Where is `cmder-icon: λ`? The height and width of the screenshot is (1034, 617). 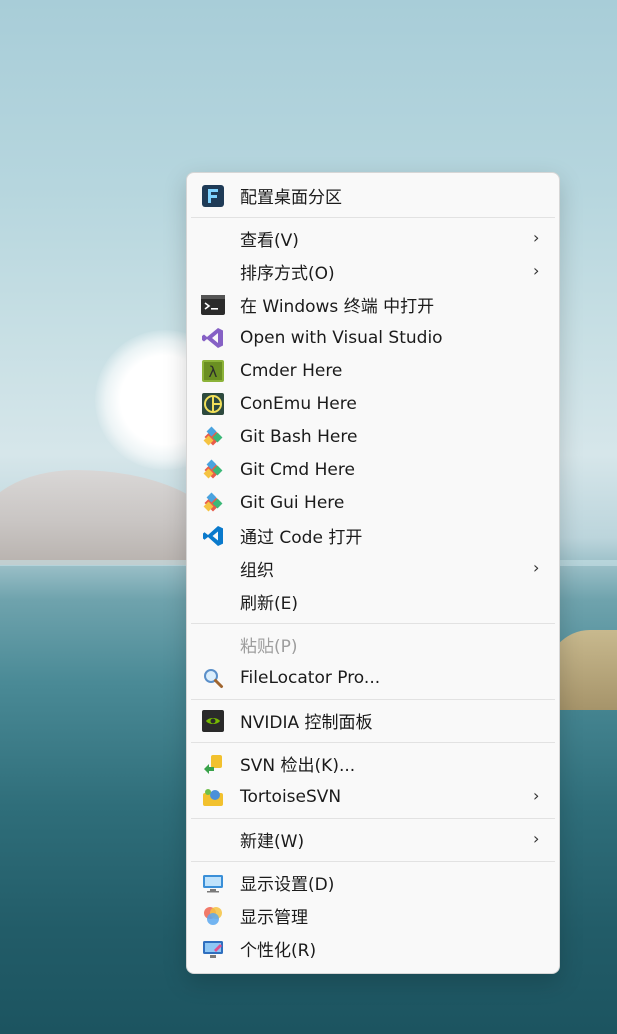 cmder-icon: λ is located at coordinates (213, 371).